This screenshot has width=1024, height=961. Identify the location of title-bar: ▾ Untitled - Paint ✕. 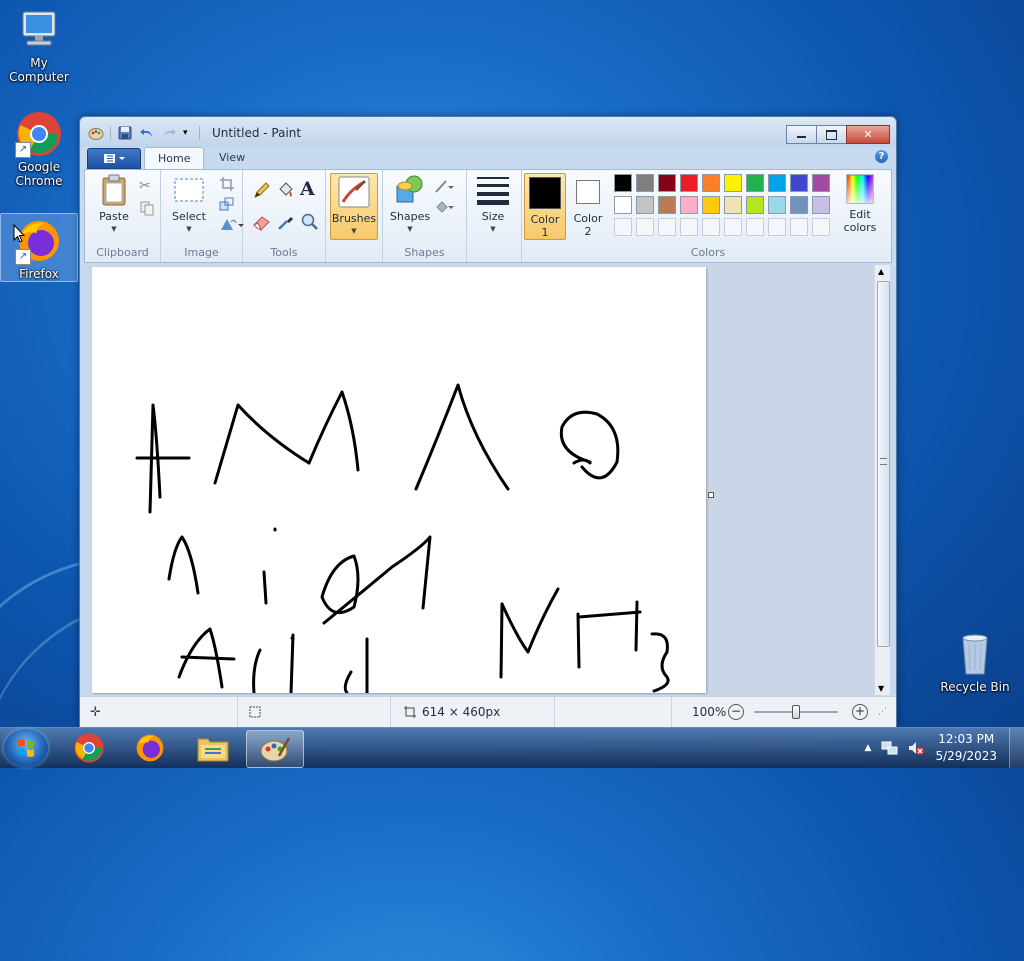
(488, 132).